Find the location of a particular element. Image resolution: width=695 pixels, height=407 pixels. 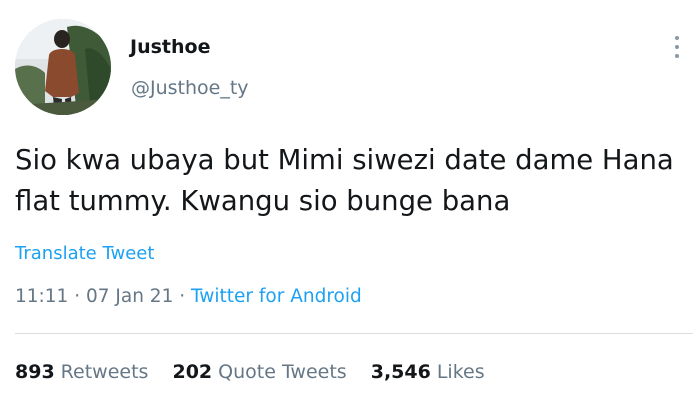

tweet-metadata: 11:11 · 07 Jan 21 · Twitter for Android is located at coordinates (188, 296).